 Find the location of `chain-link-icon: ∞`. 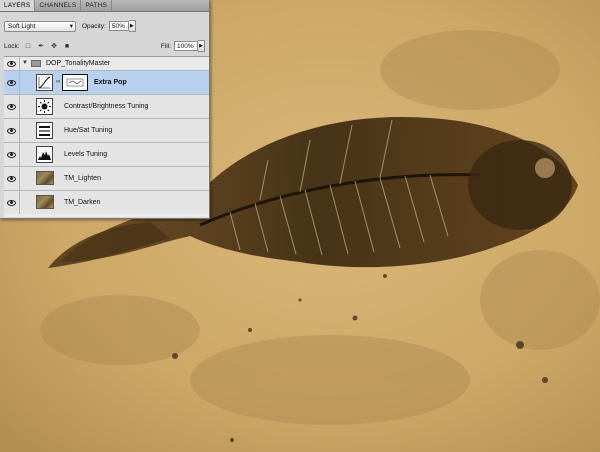

chain-link-icon: ∞ is located at coordinates (58, 82).